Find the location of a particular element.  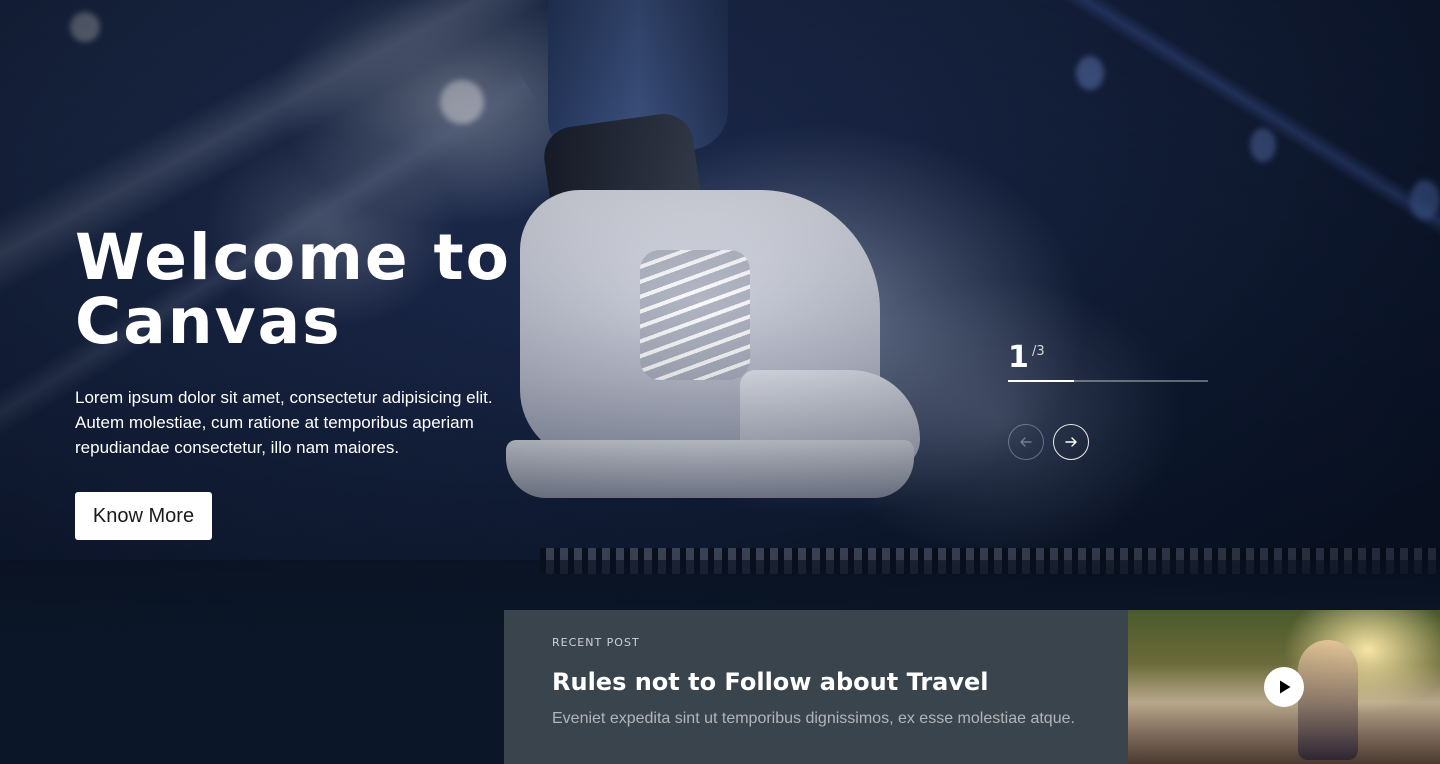

slider-prev-button is located at coordinates (1026, 442).